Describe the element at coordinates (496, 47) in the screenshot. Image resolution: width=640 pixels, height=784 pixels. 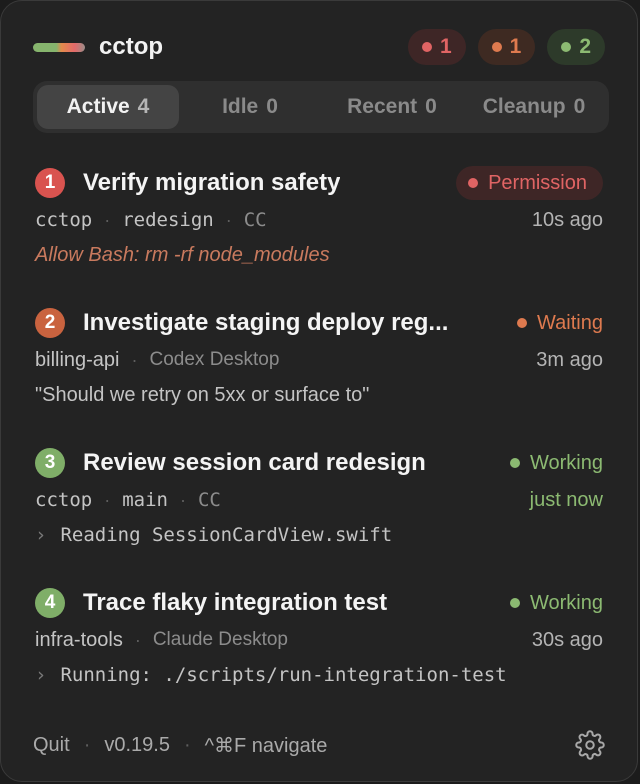
I see `orange-dot-icon` at that location.